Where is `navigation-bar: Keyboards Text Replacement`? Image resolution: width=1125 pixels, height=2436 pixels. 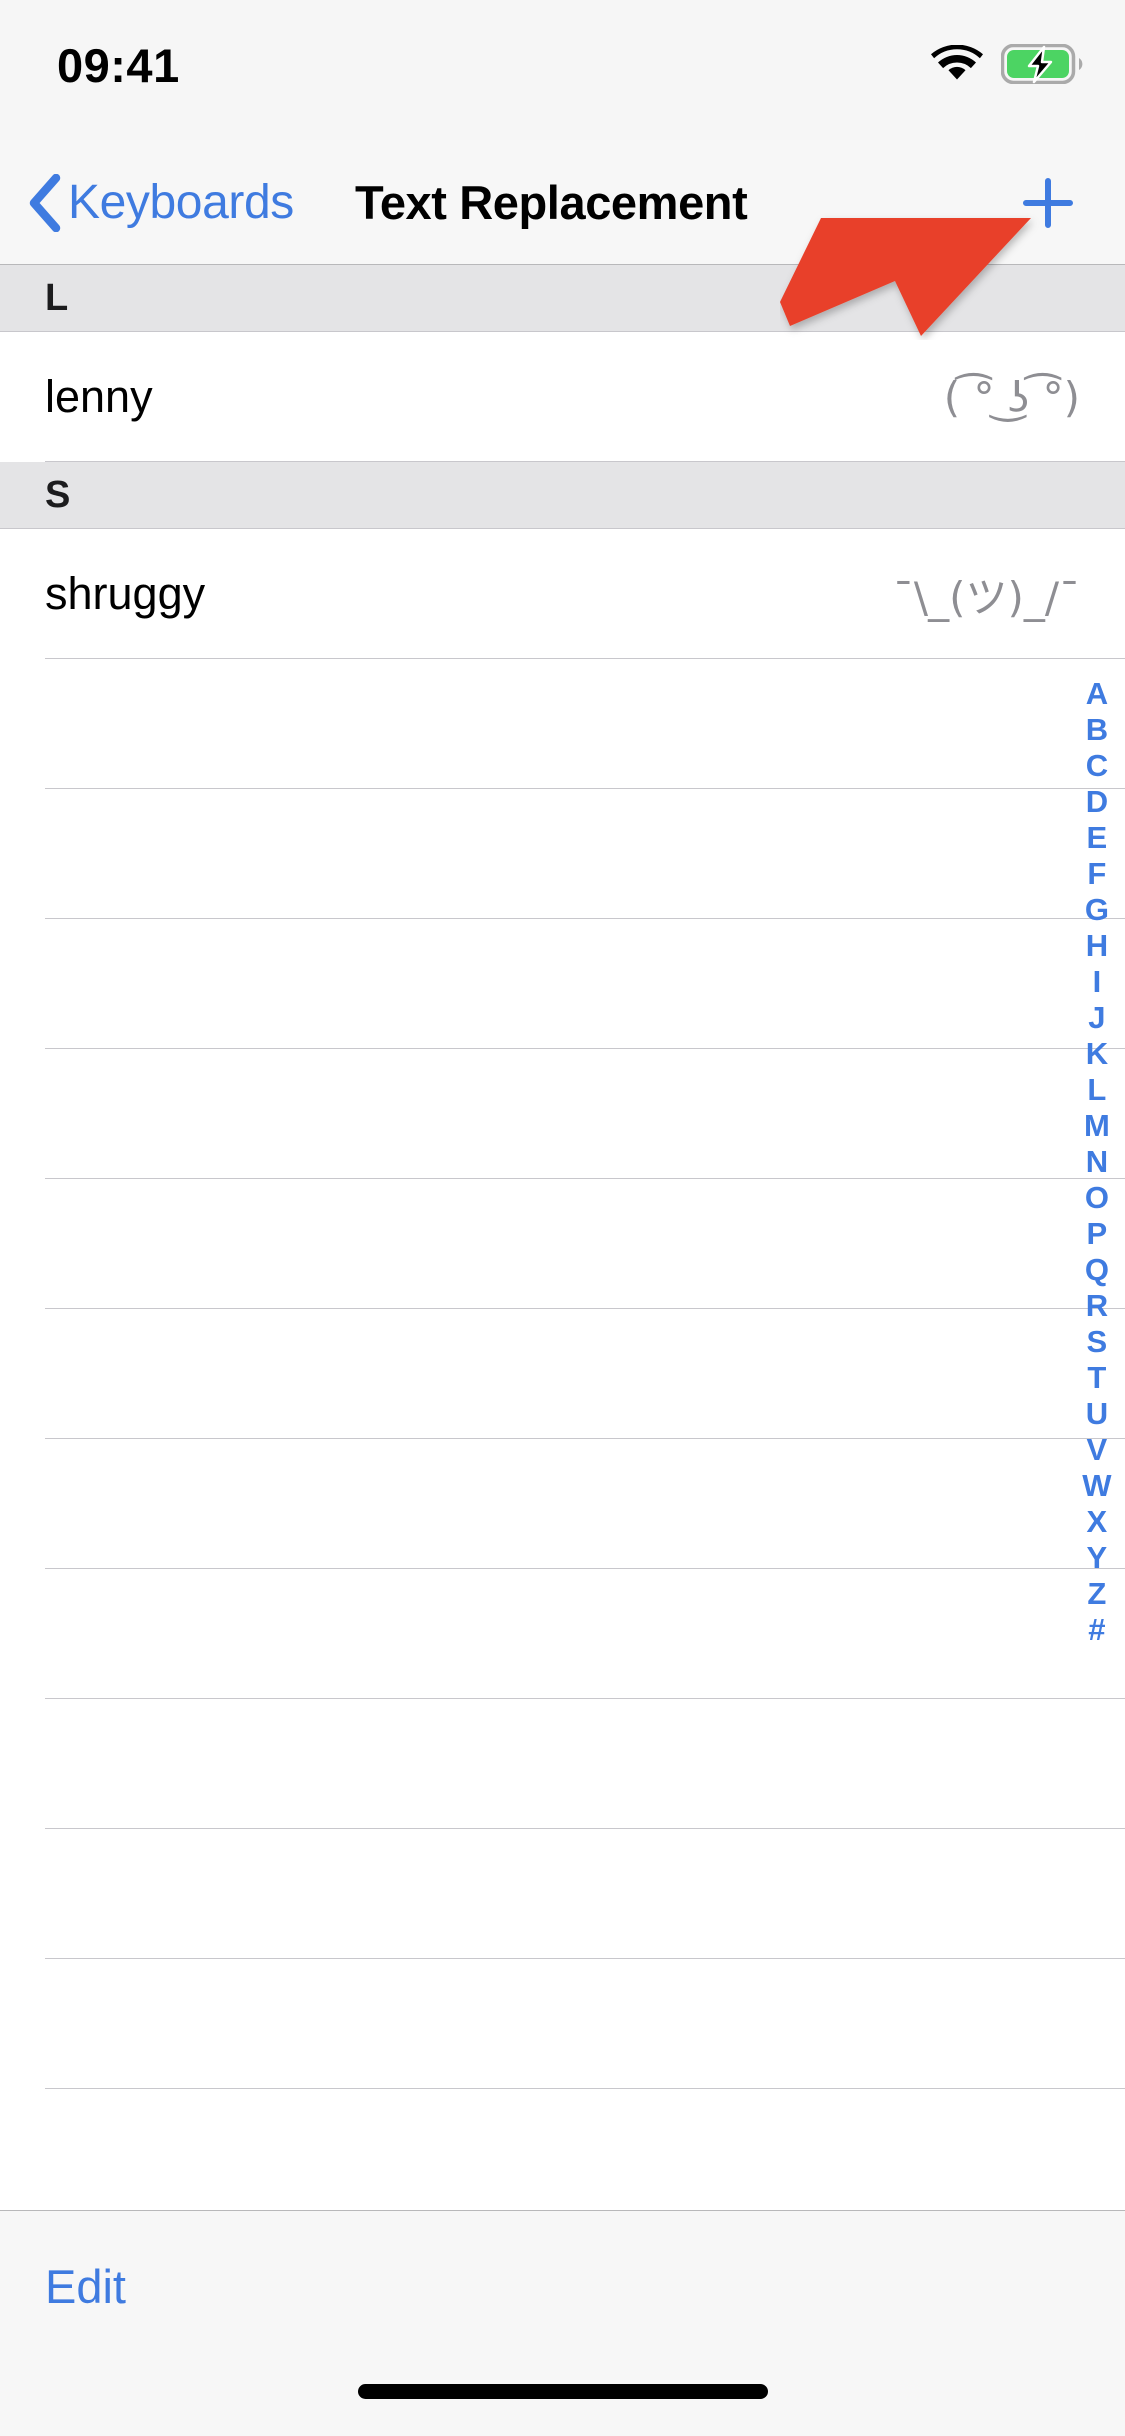 navigation-bar: Keyboards Text Replacement is located at coordinates (562, 202).